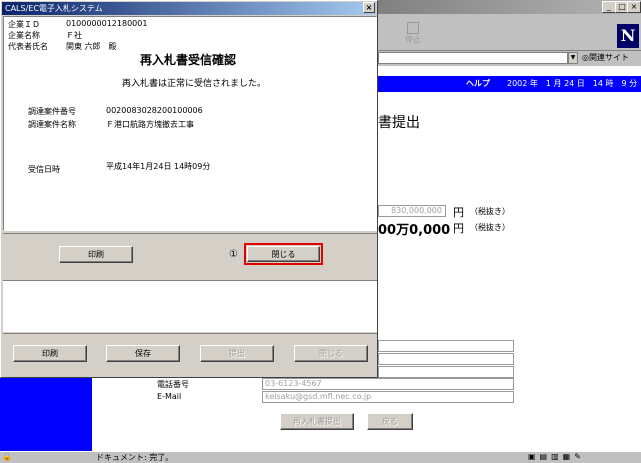  Describe the element at coordinates (24, 35) in the screenshot. I see `company-name-label: 企業名称` at that location.